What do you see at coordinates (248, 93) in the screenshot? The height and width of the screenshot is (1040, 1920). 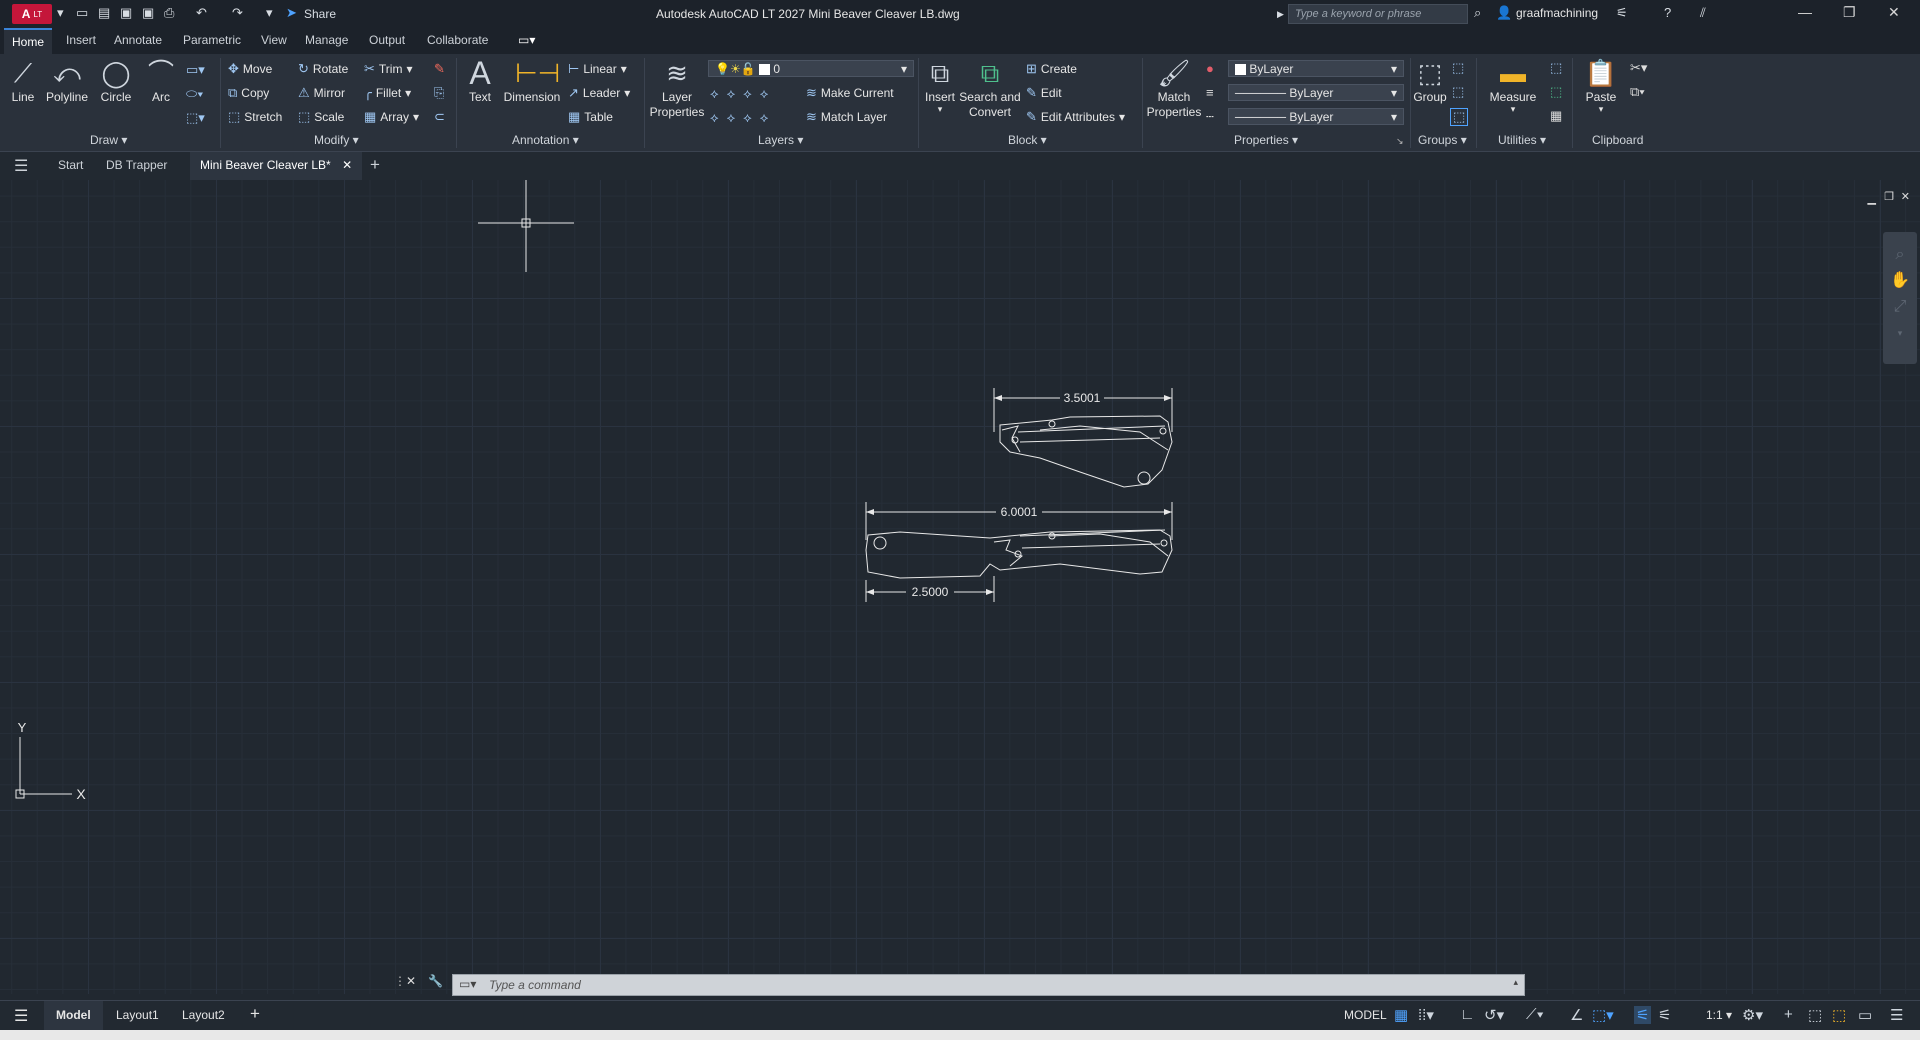 I see `copy-button: ⧉ Copy` at bounding box center [248, 93].